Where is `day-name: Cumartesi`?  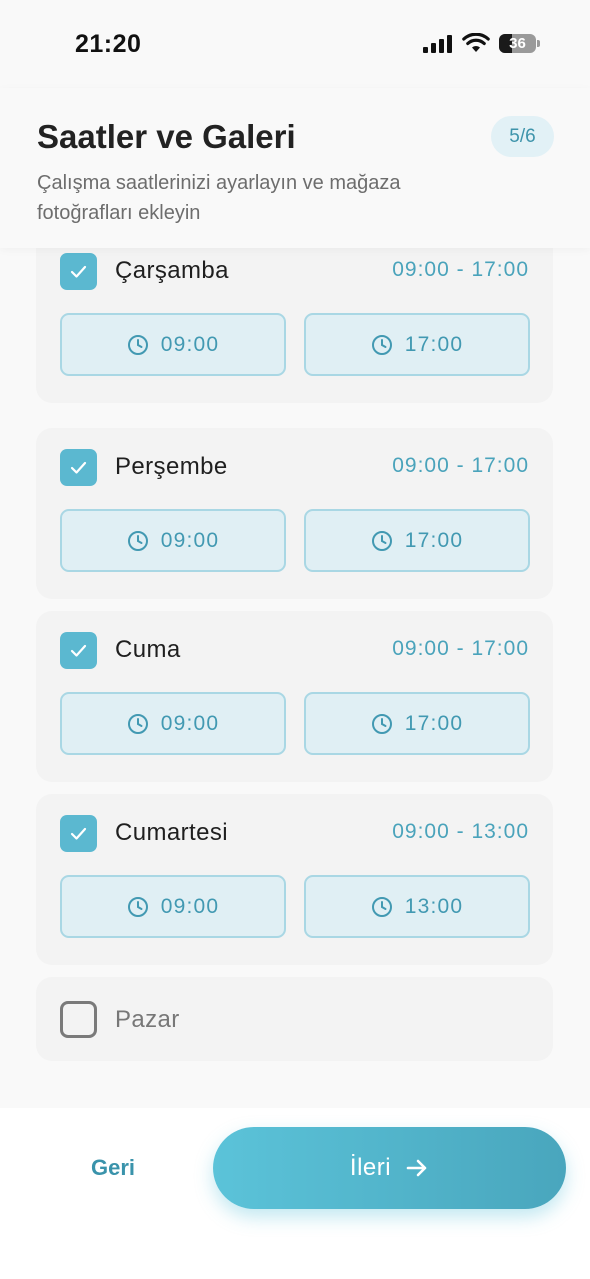
day-name: Cumartesi is located at coordinates (171, 832).